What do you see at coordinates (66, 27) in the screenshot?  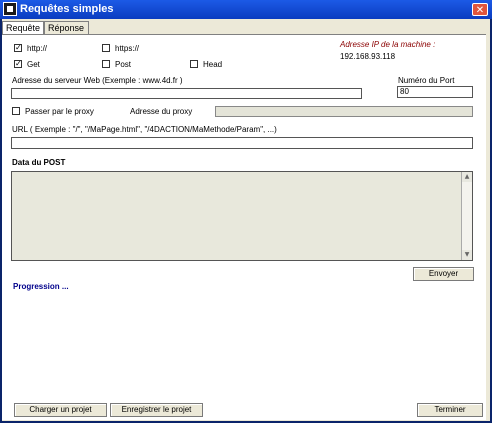 I see `tab-reponse: Réponse` at bounding box center [66, 27].